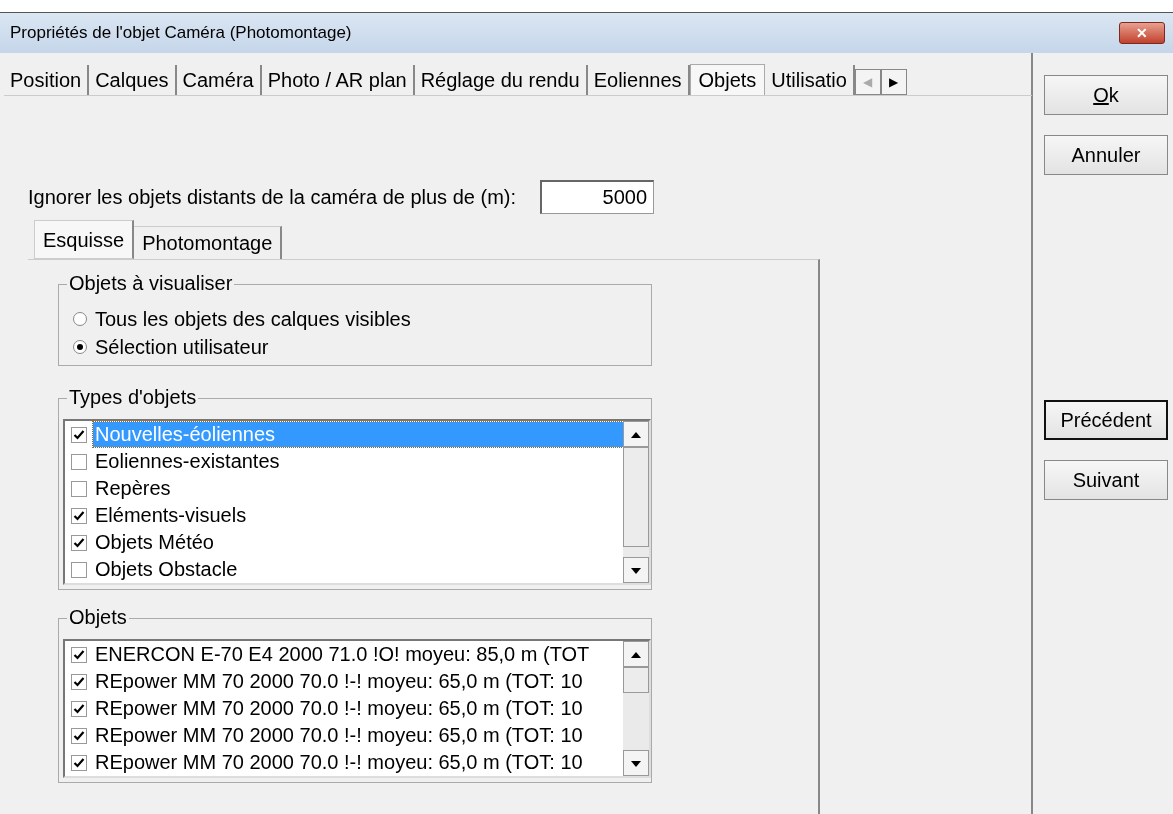 The width and height of the screenshot is (1173, 814). I want to click on window-title: Propriétés de l'objet Caméra (Photomontage), so click(181, 33).